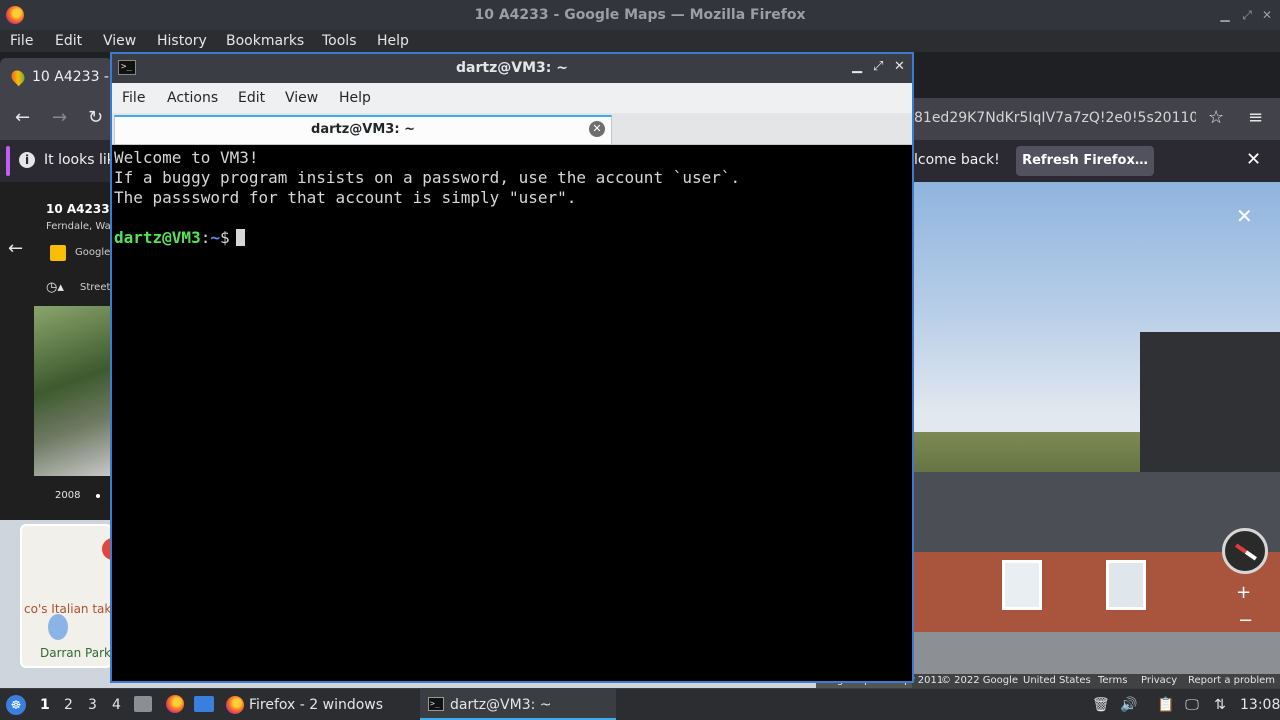 The height and width of the screenshot is (720, 1280). Describe the element at coordinates (27, 160) in the screenshot. I see `info-icon: i` at that location.